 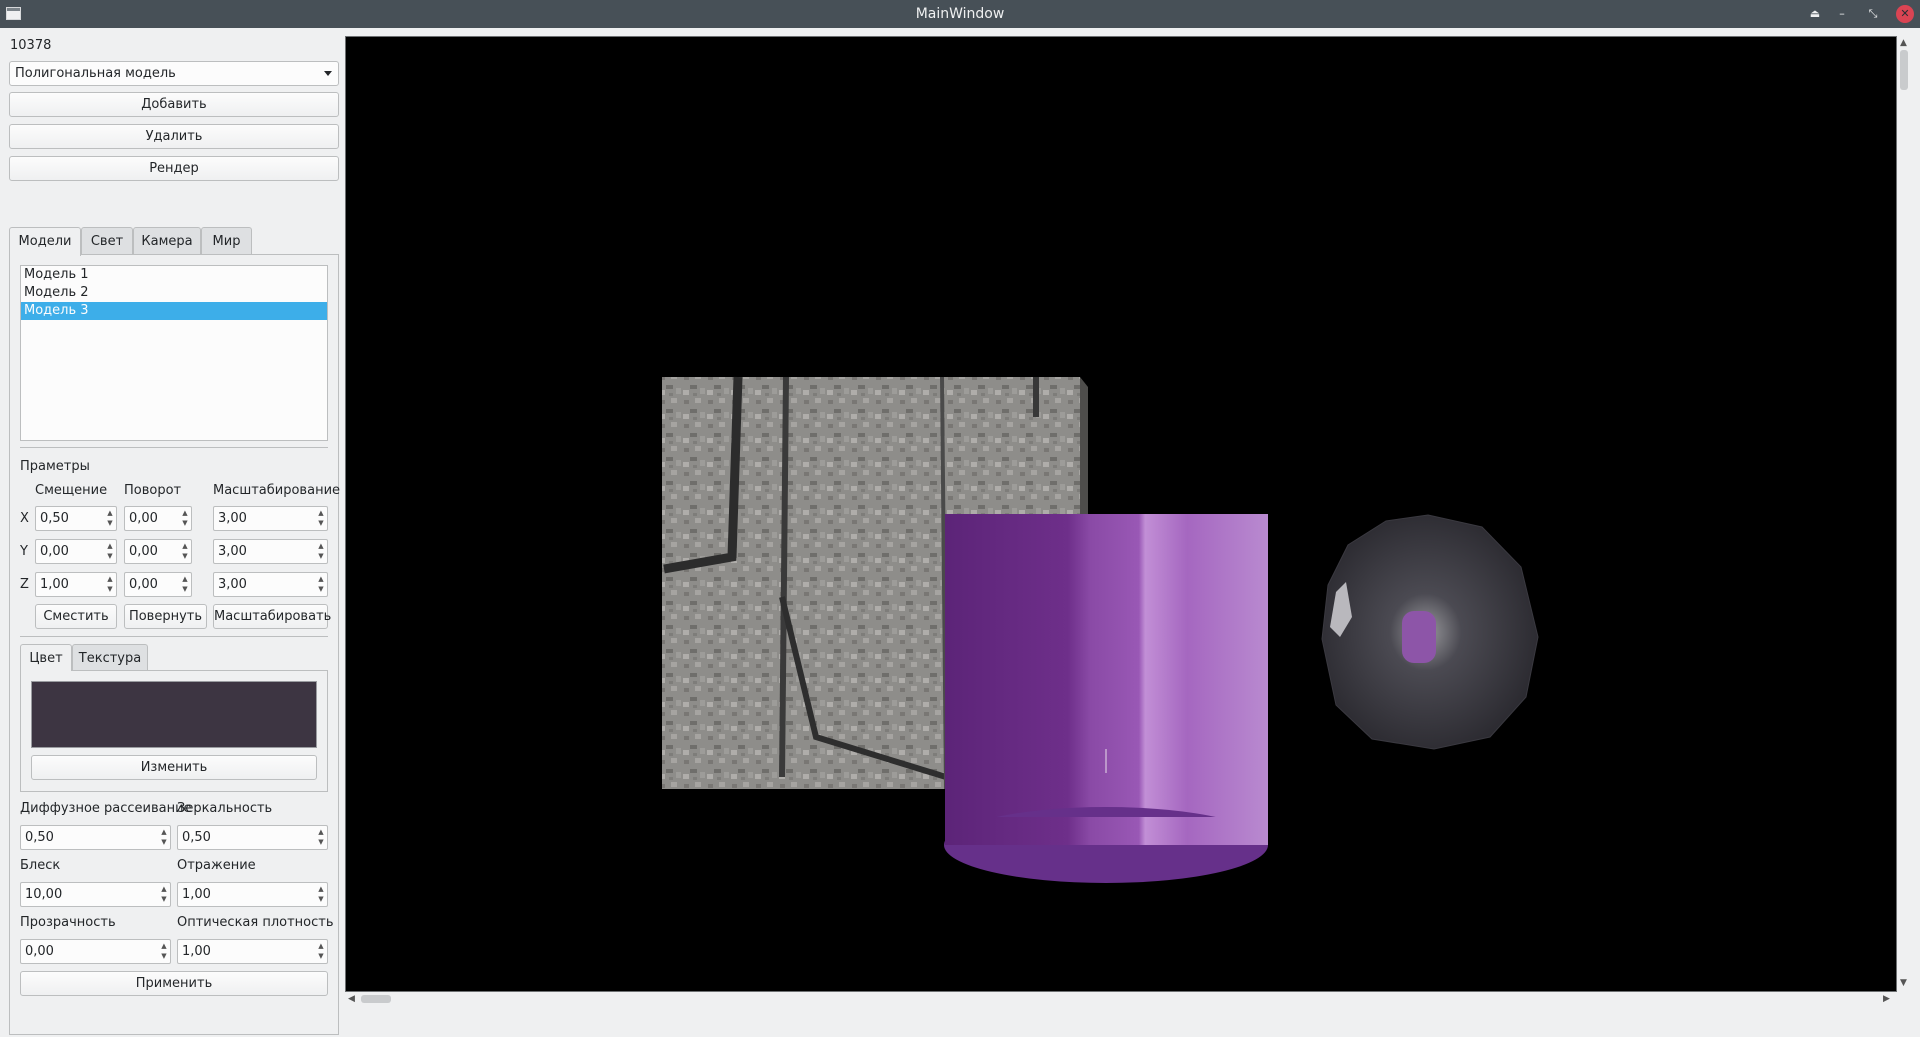 I want to click on scale-y-value: 3,00, so click(x=232, y=551).